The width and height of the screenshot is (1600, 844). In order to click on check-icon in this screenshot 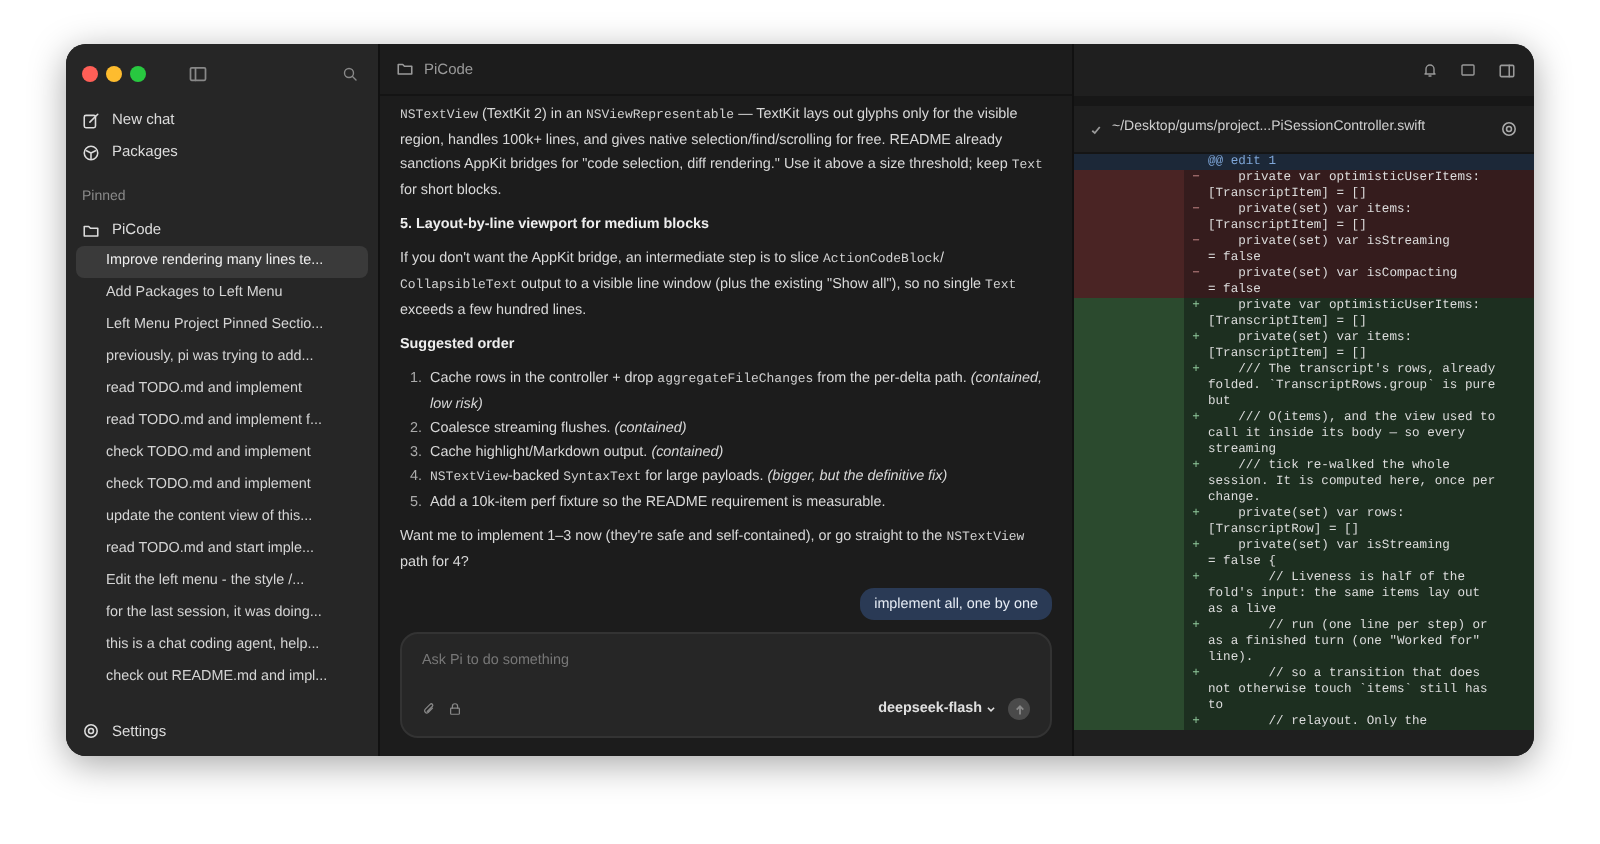, I will do `click(1096, 129)`.